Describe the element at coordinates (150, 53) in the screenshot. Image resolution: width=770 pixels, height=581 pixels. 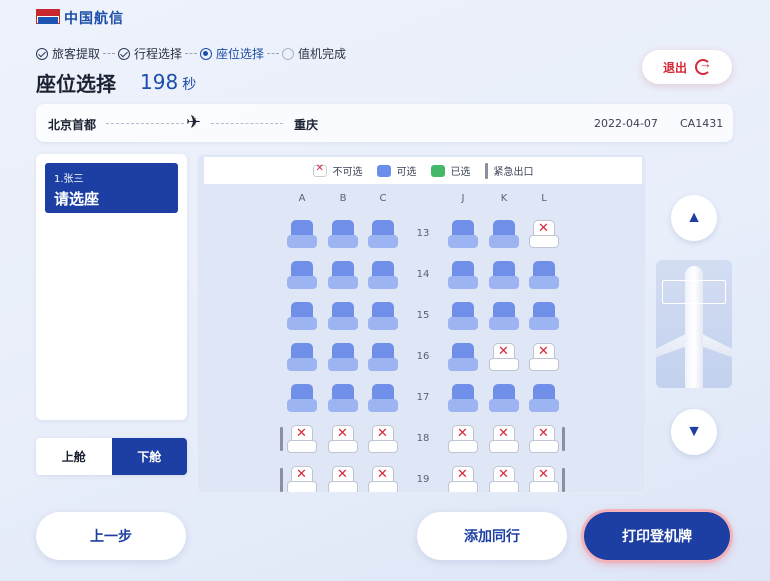
I see `step-itinerary: 行程选择` at that location.